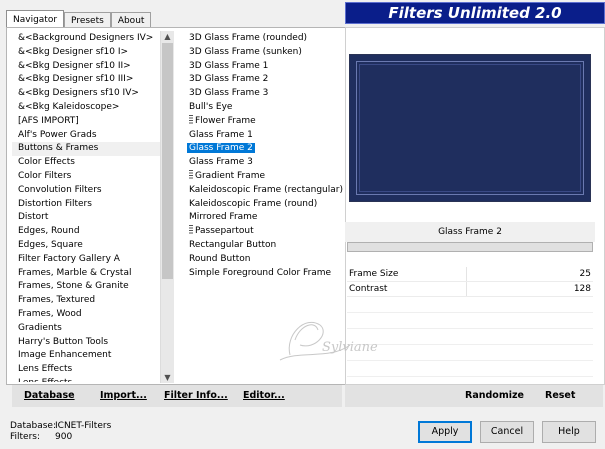 This screenshot has height=449, width=605. I want to click on filter-progress-bar, so click(470, 247).